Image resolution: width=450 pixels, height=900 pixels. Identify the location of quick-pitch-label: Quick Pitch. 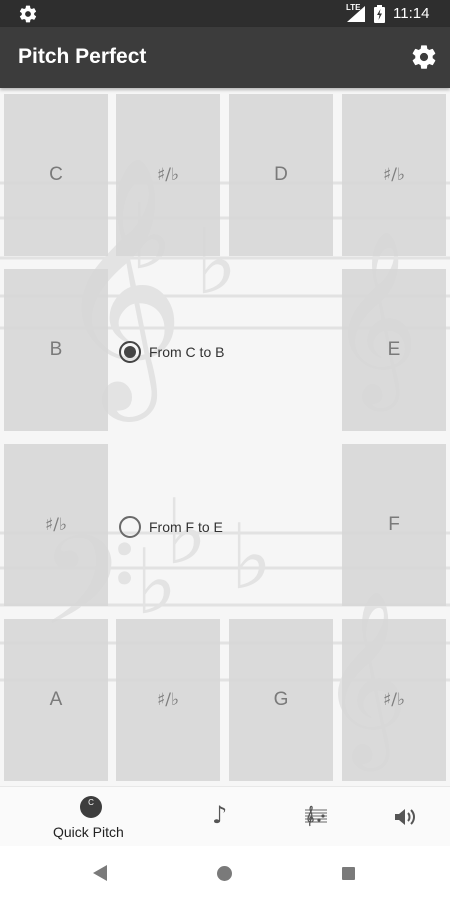
(88, 832).